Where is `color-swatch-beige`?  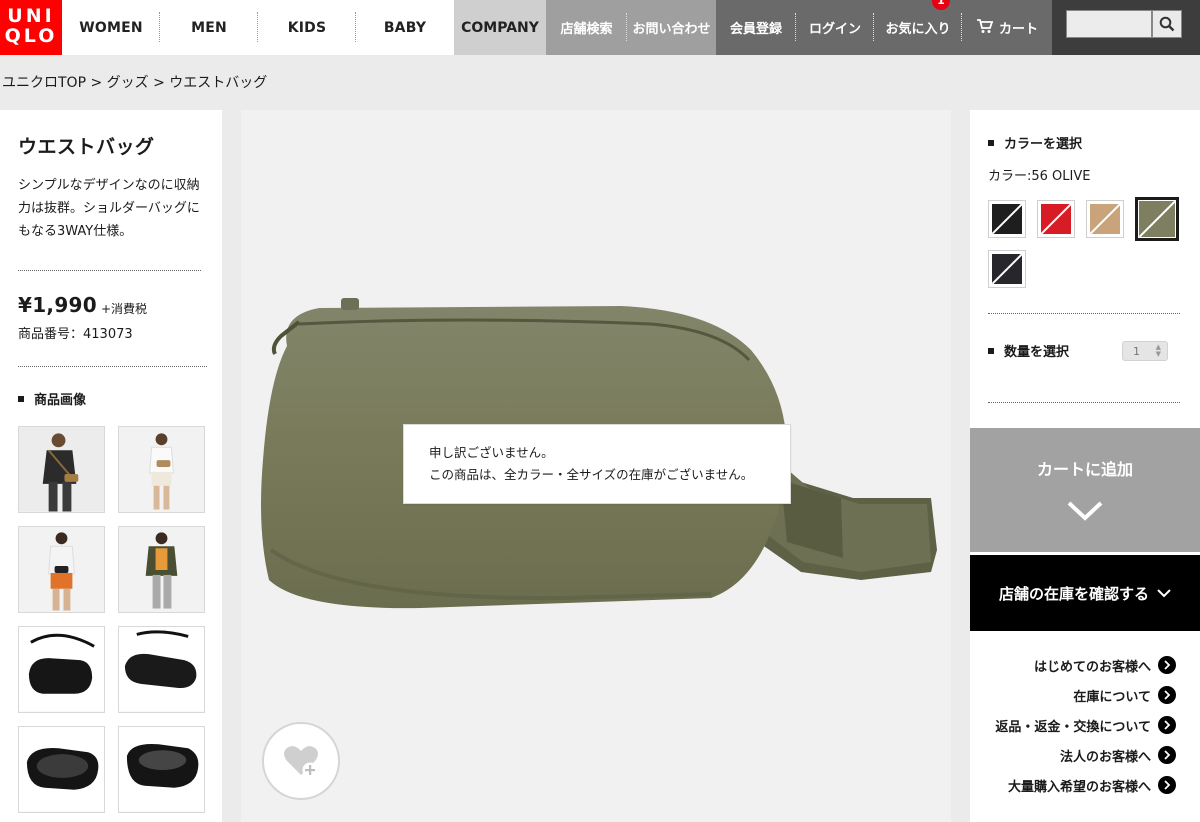 color-swatch-beige is located at coordinates (1105, 219).